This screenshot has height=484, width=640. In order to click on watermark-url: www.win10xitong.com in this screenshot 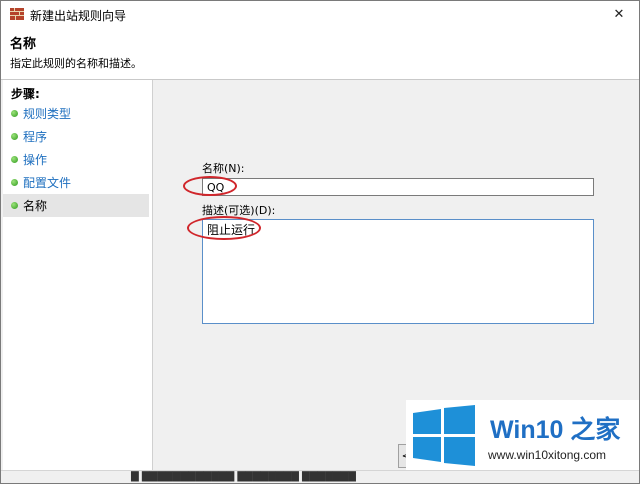, I will do `click(547, 455)`.